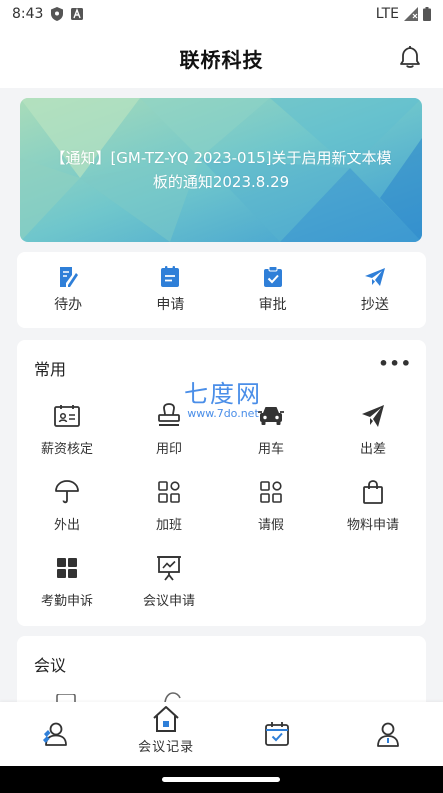 The image size is (443, 793). I want to click on grid-item-label: 会议申请, so click(168, 601).